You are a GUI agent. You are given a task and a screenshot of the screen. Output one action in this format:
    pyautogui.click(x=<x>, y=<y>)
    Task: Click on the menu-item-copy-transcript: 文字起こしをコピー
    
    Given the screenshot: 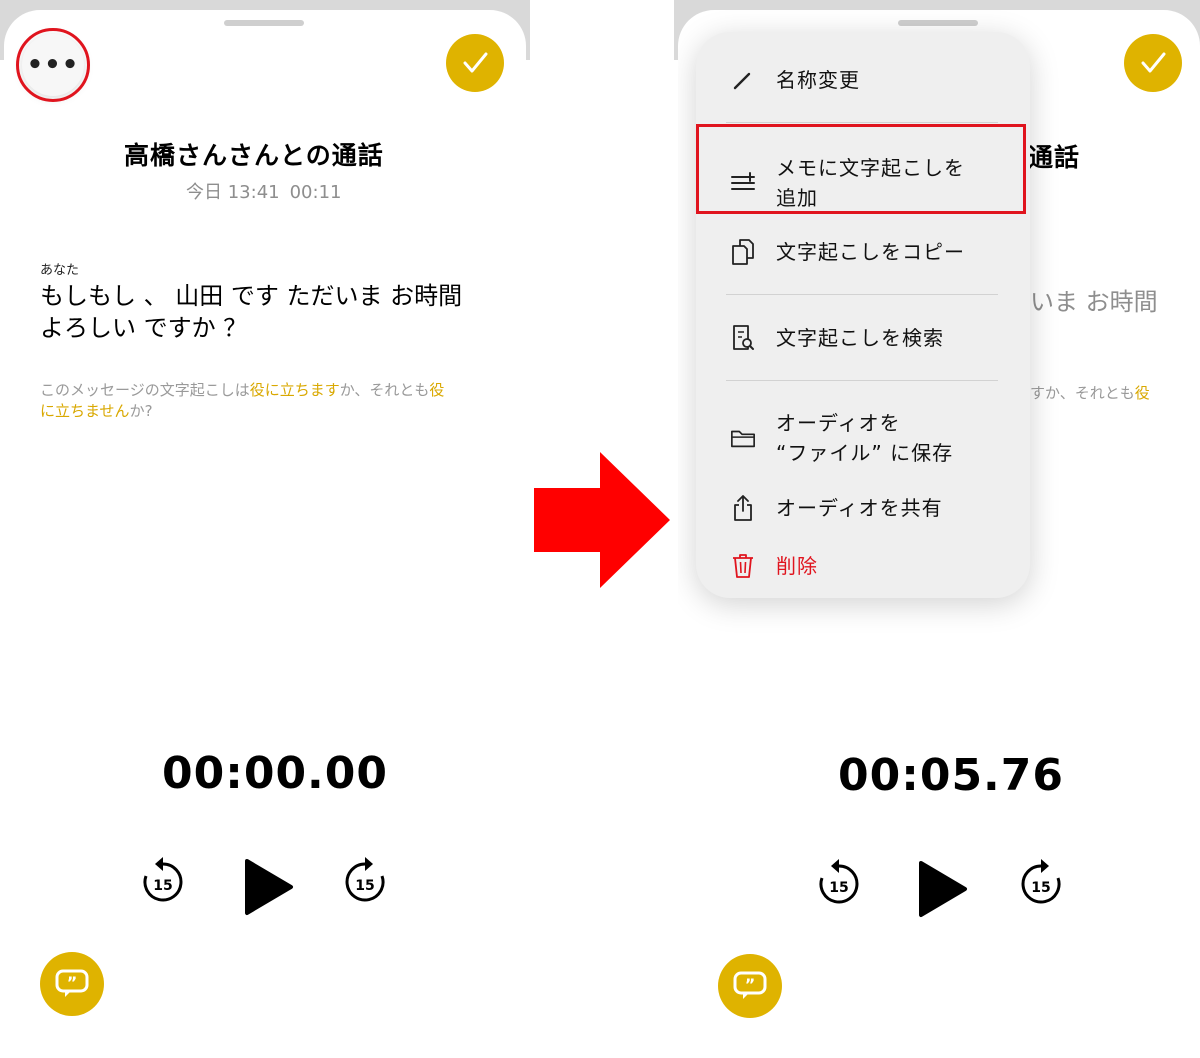 What is the action you would take?
    pyautogui.click(x=863, y=252)
    